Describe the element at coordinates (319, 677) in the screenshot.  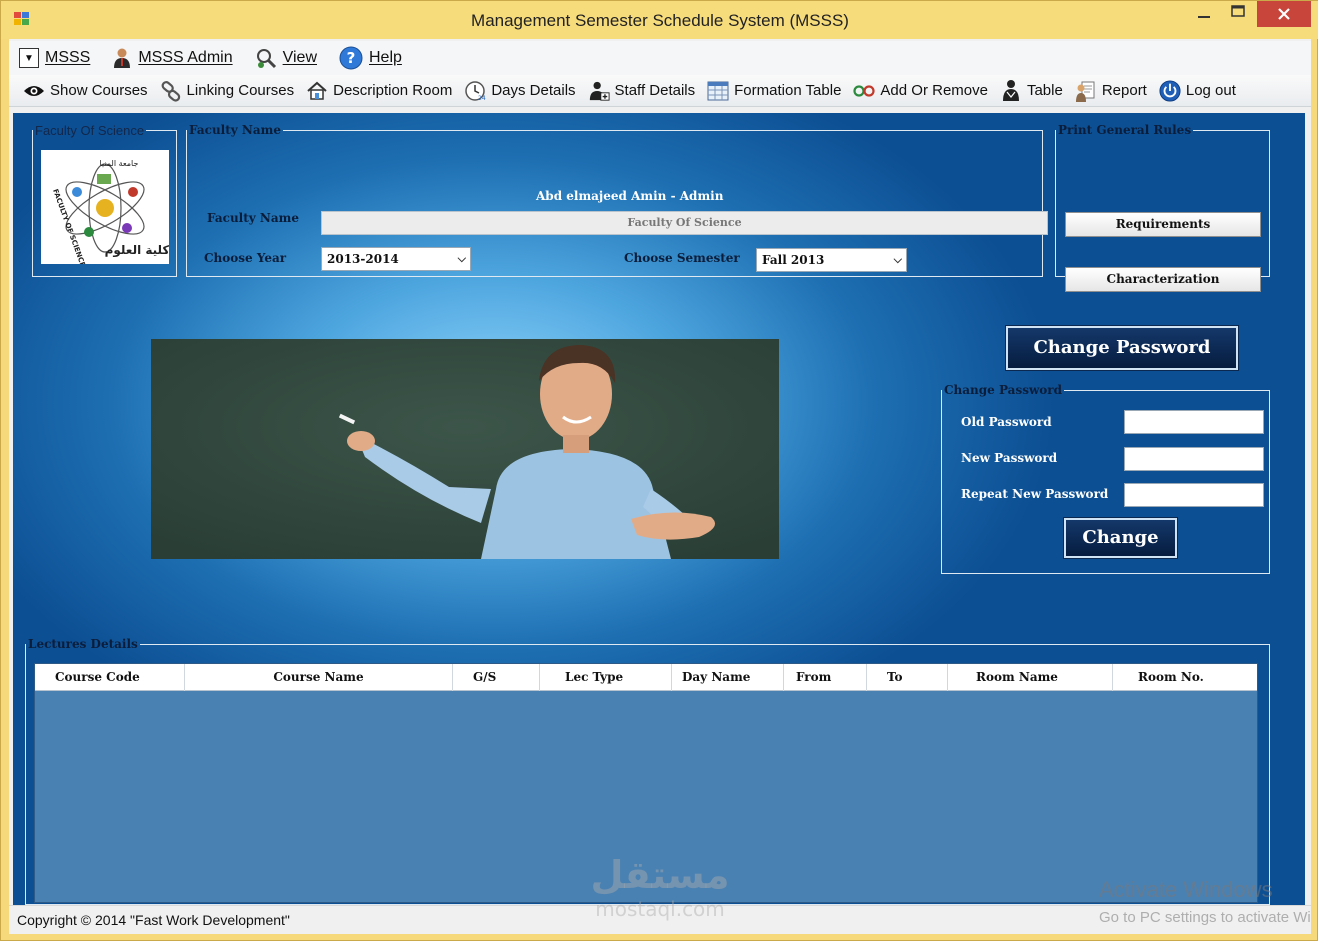
I see `col-course-name: Course Name` at that location.